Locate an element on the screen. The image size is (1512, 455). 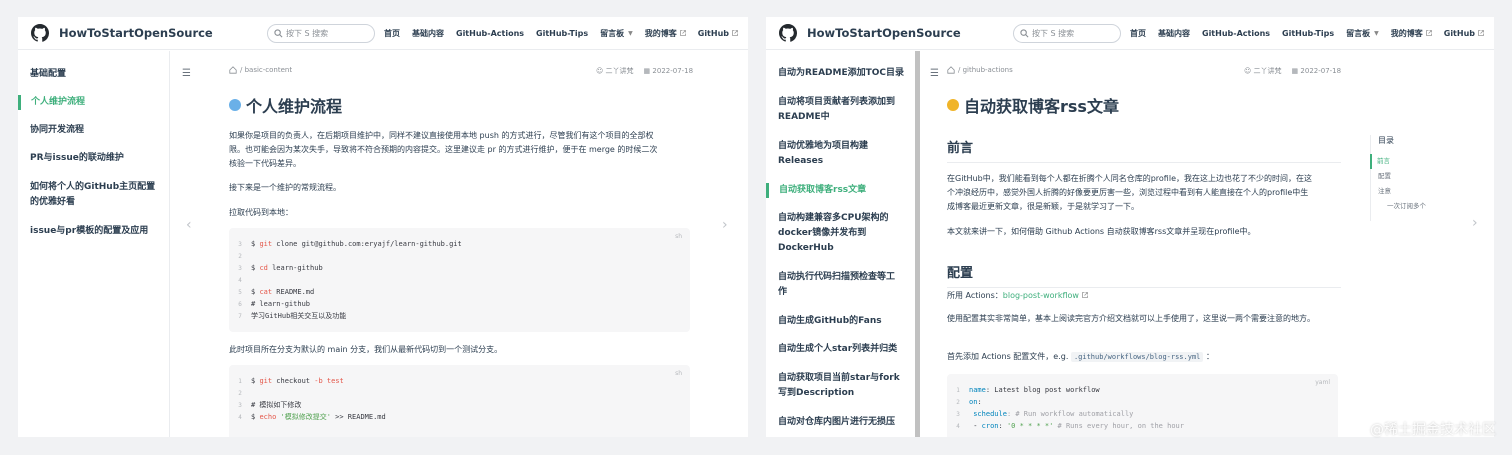
sidebar-item-toc: 自动为README添加TOC目录 is located at coordinates (840, 73).